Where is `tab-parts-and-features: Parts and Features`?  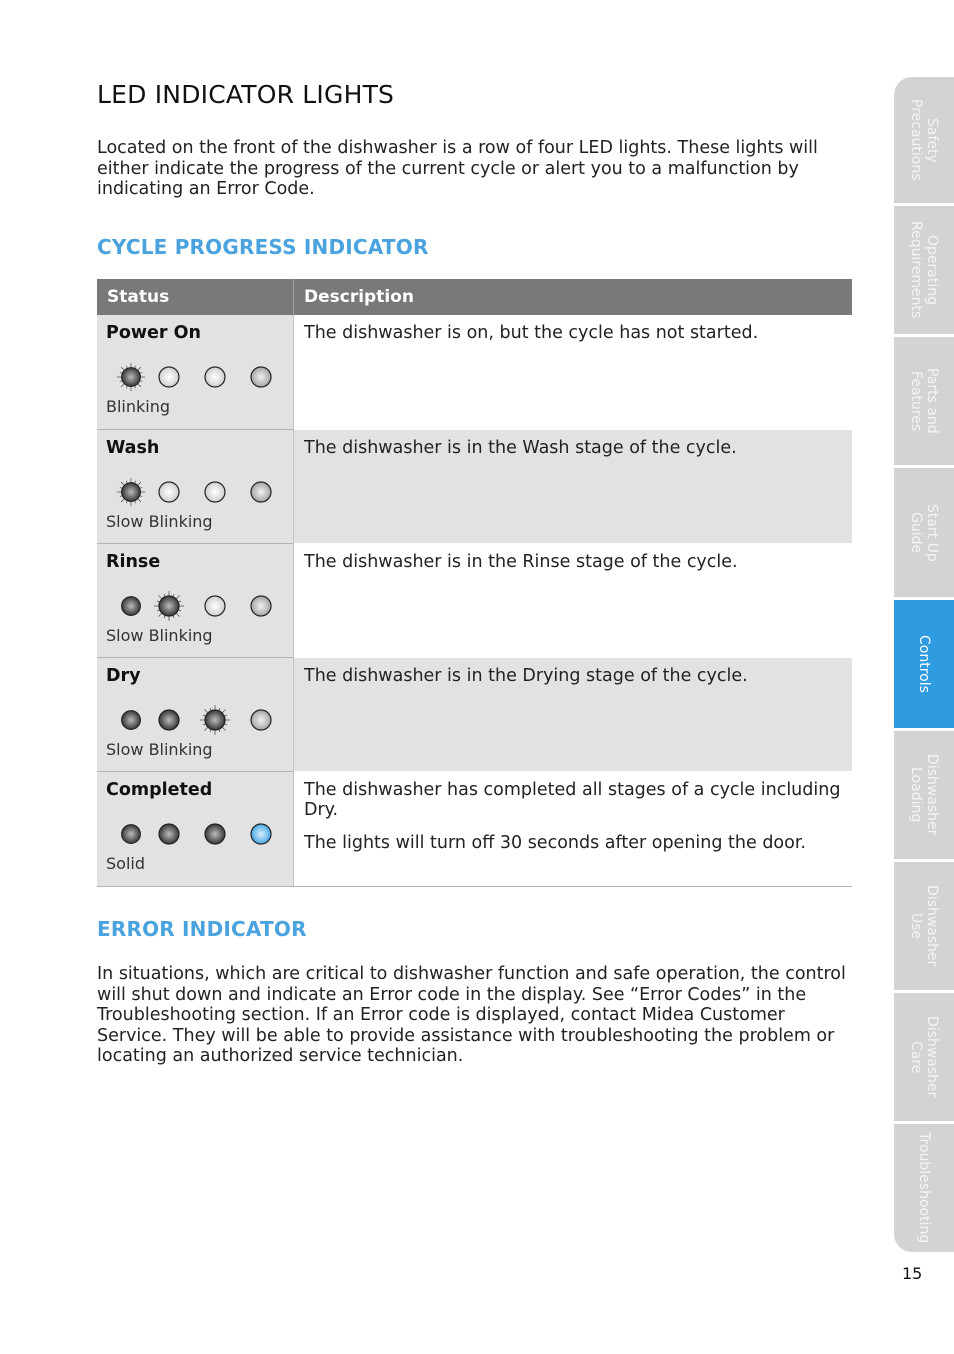
tab-parts-and-features: Parts and Features is located at coordinates (924, 401).